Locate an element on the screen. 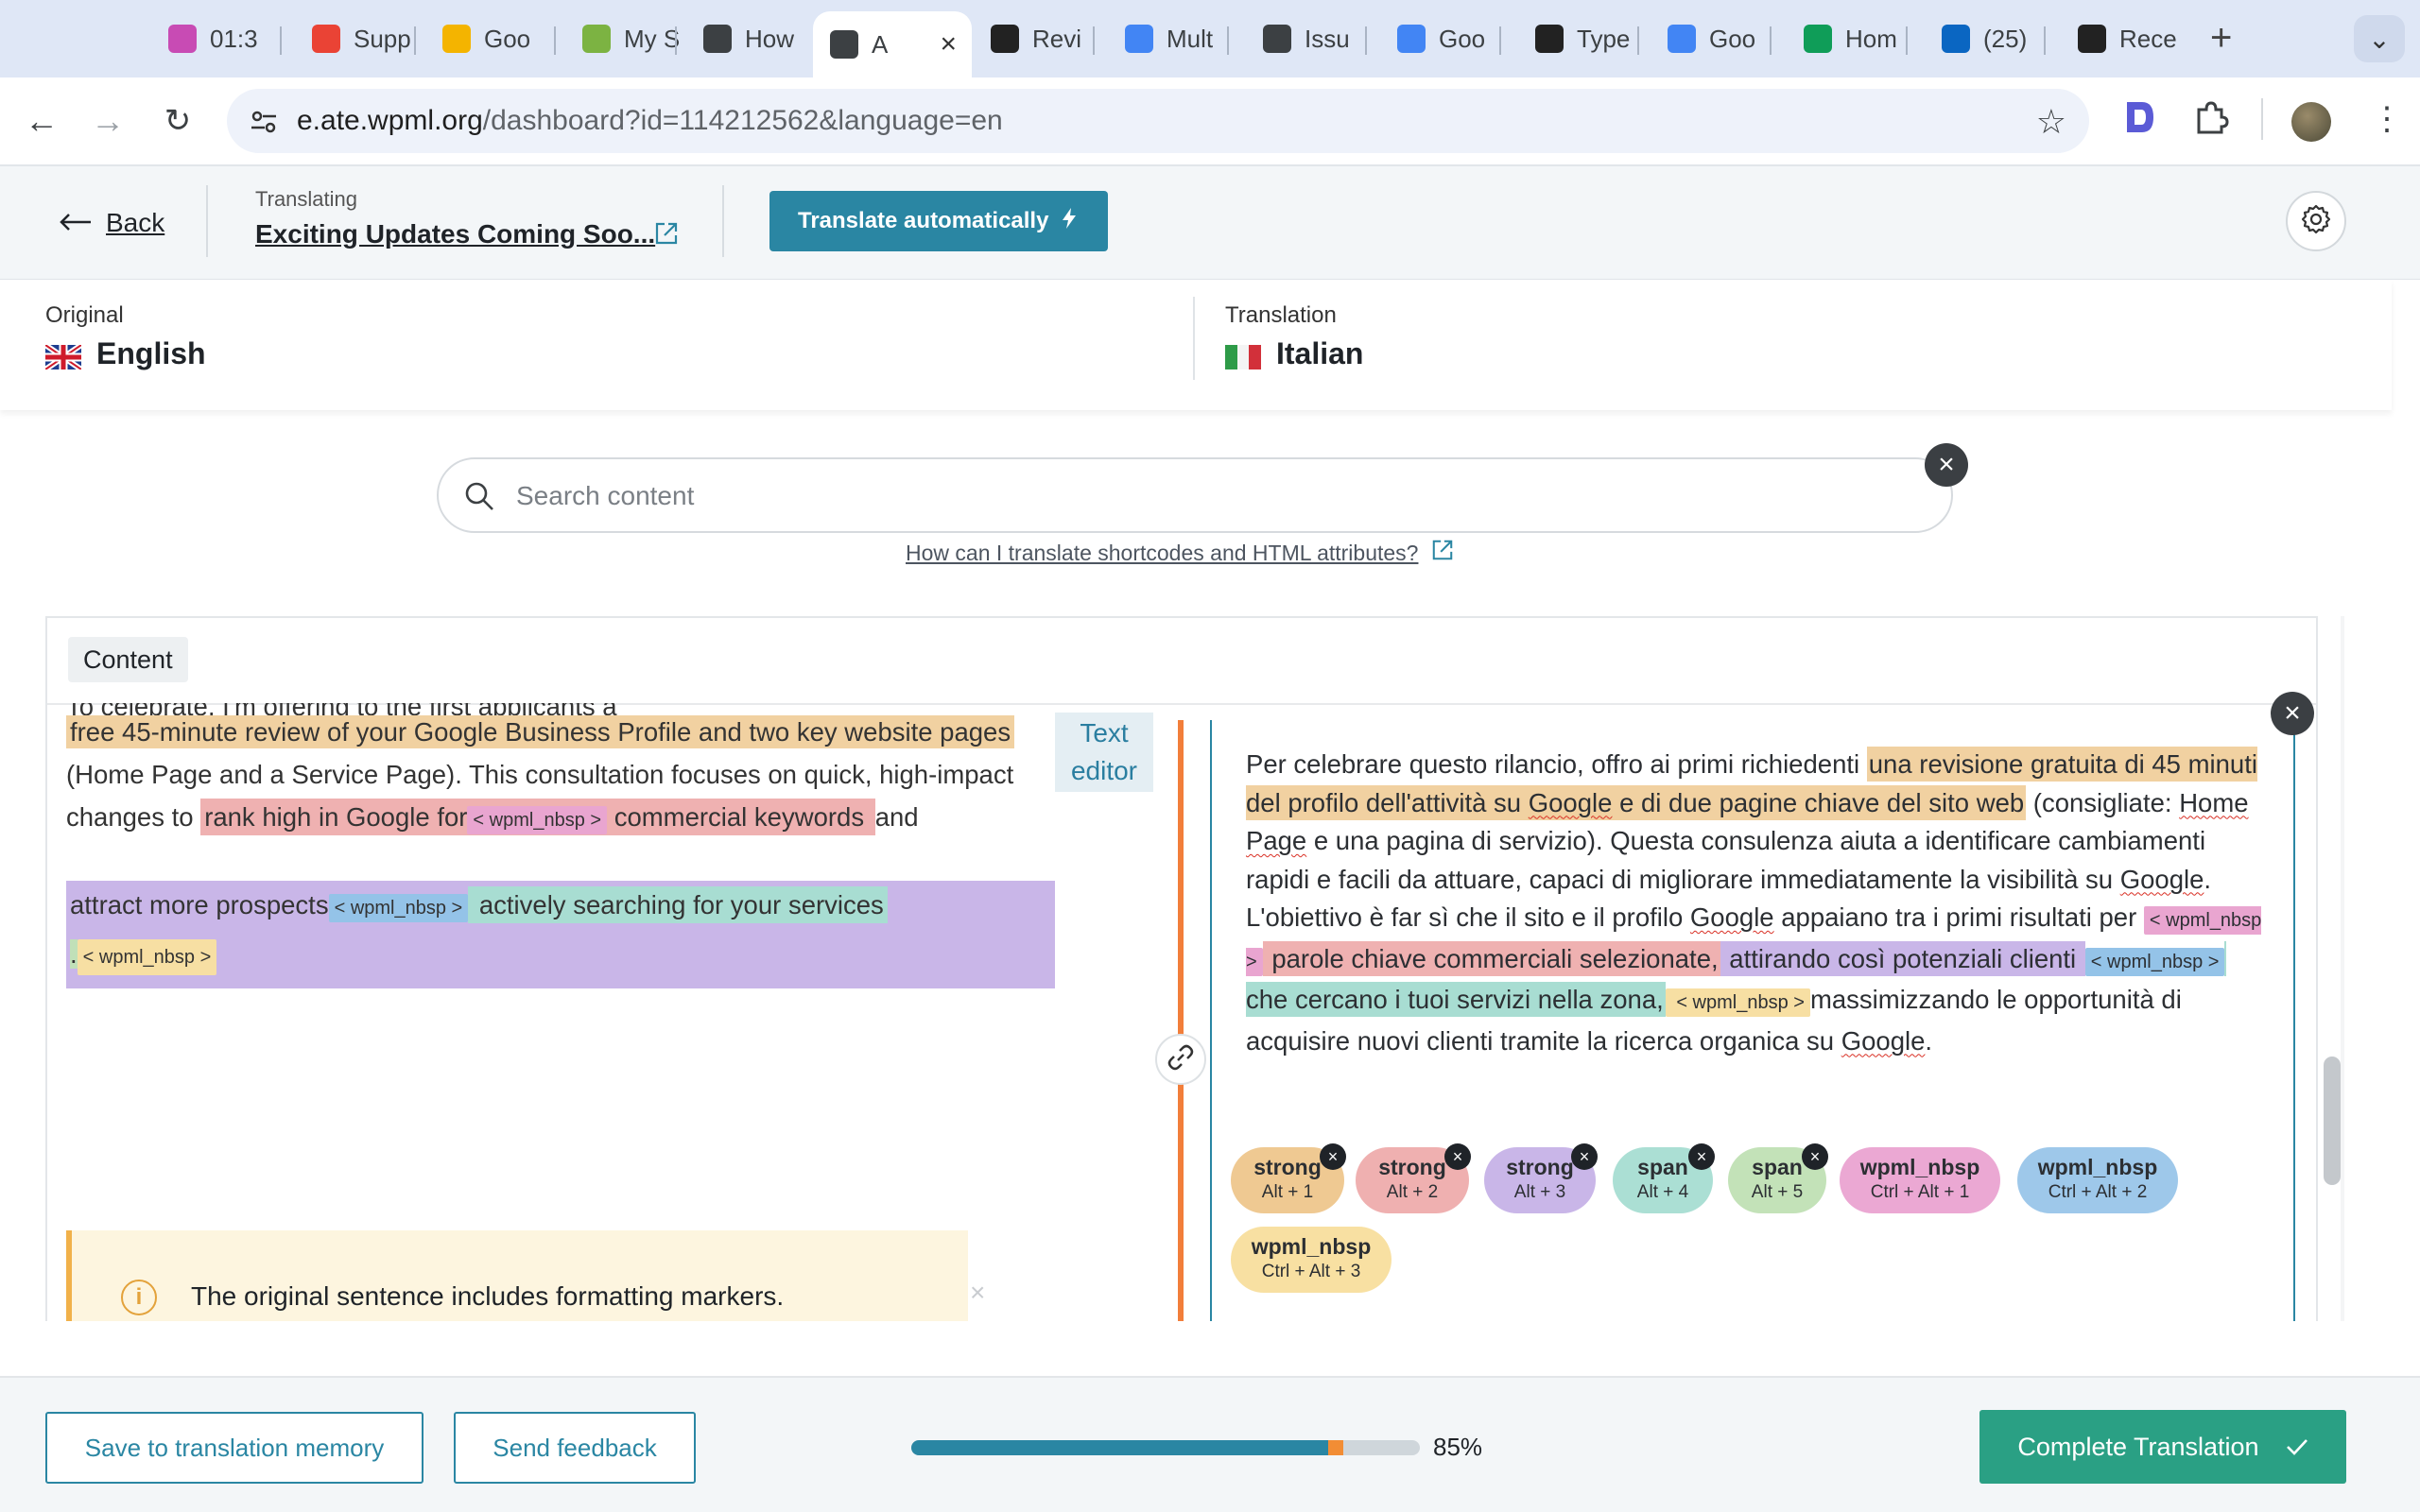 This screenshot has height=1512, width=2420. browser-tab: (25) is located at coordinates (1986, 38).